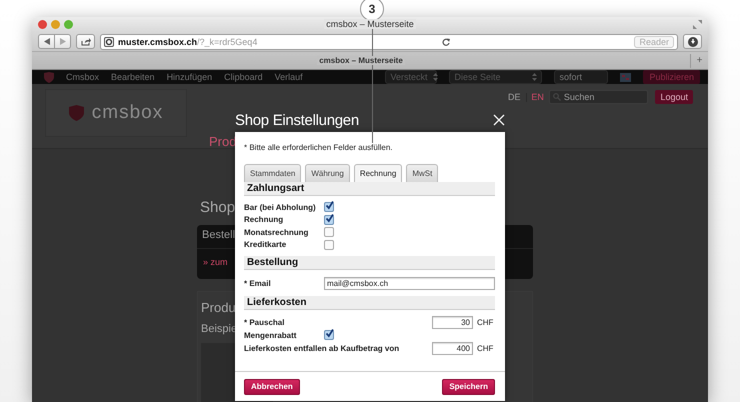 The width and height of the screenshot is (740, 402). What do you see at coordinates (116, 113) in the screenshot?
I see `site-logo: cmsbox` at bounding box center [116, 113].